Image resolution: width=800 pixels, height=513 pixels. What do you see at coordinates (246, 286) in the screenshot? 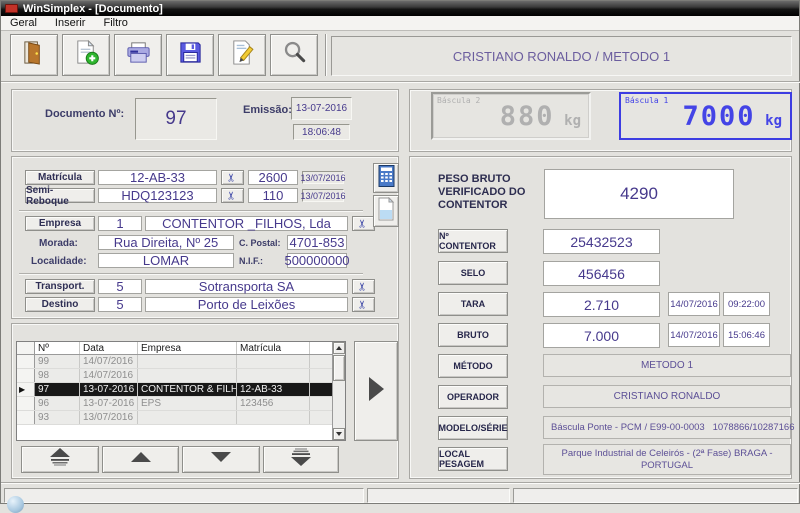
I see `transporte-name-input: Sotransporta SA` at bounding box center [246, 286].